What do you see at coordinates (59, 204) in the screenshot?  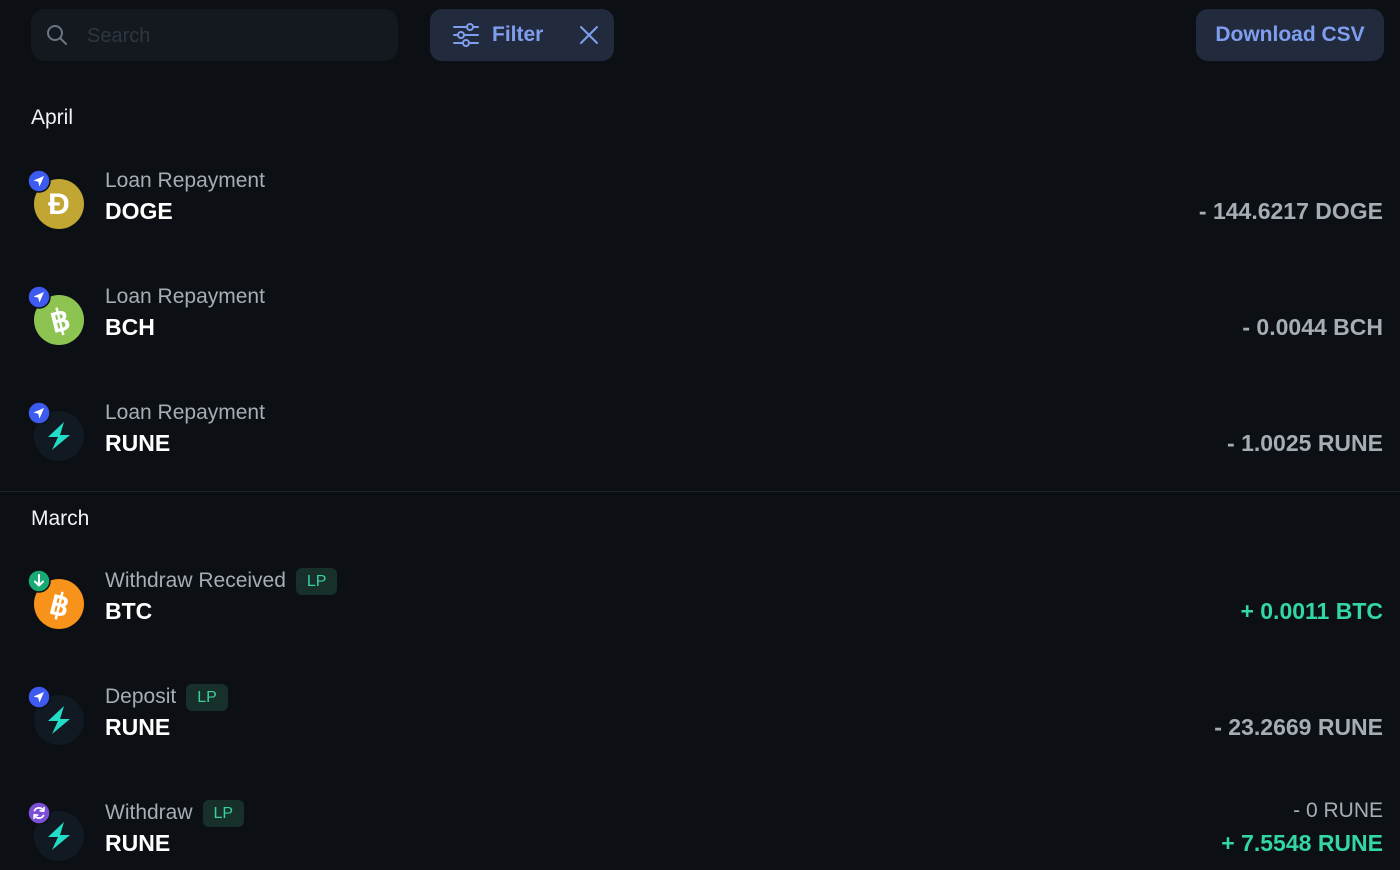 I see `svg-text: Ð` at bounding box center [59, 204].